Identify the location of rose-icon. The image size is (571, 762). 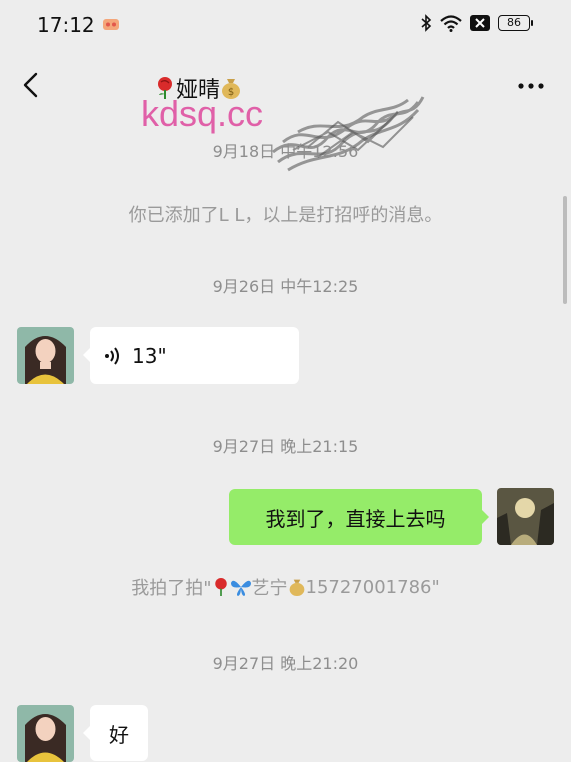
(220, 587).